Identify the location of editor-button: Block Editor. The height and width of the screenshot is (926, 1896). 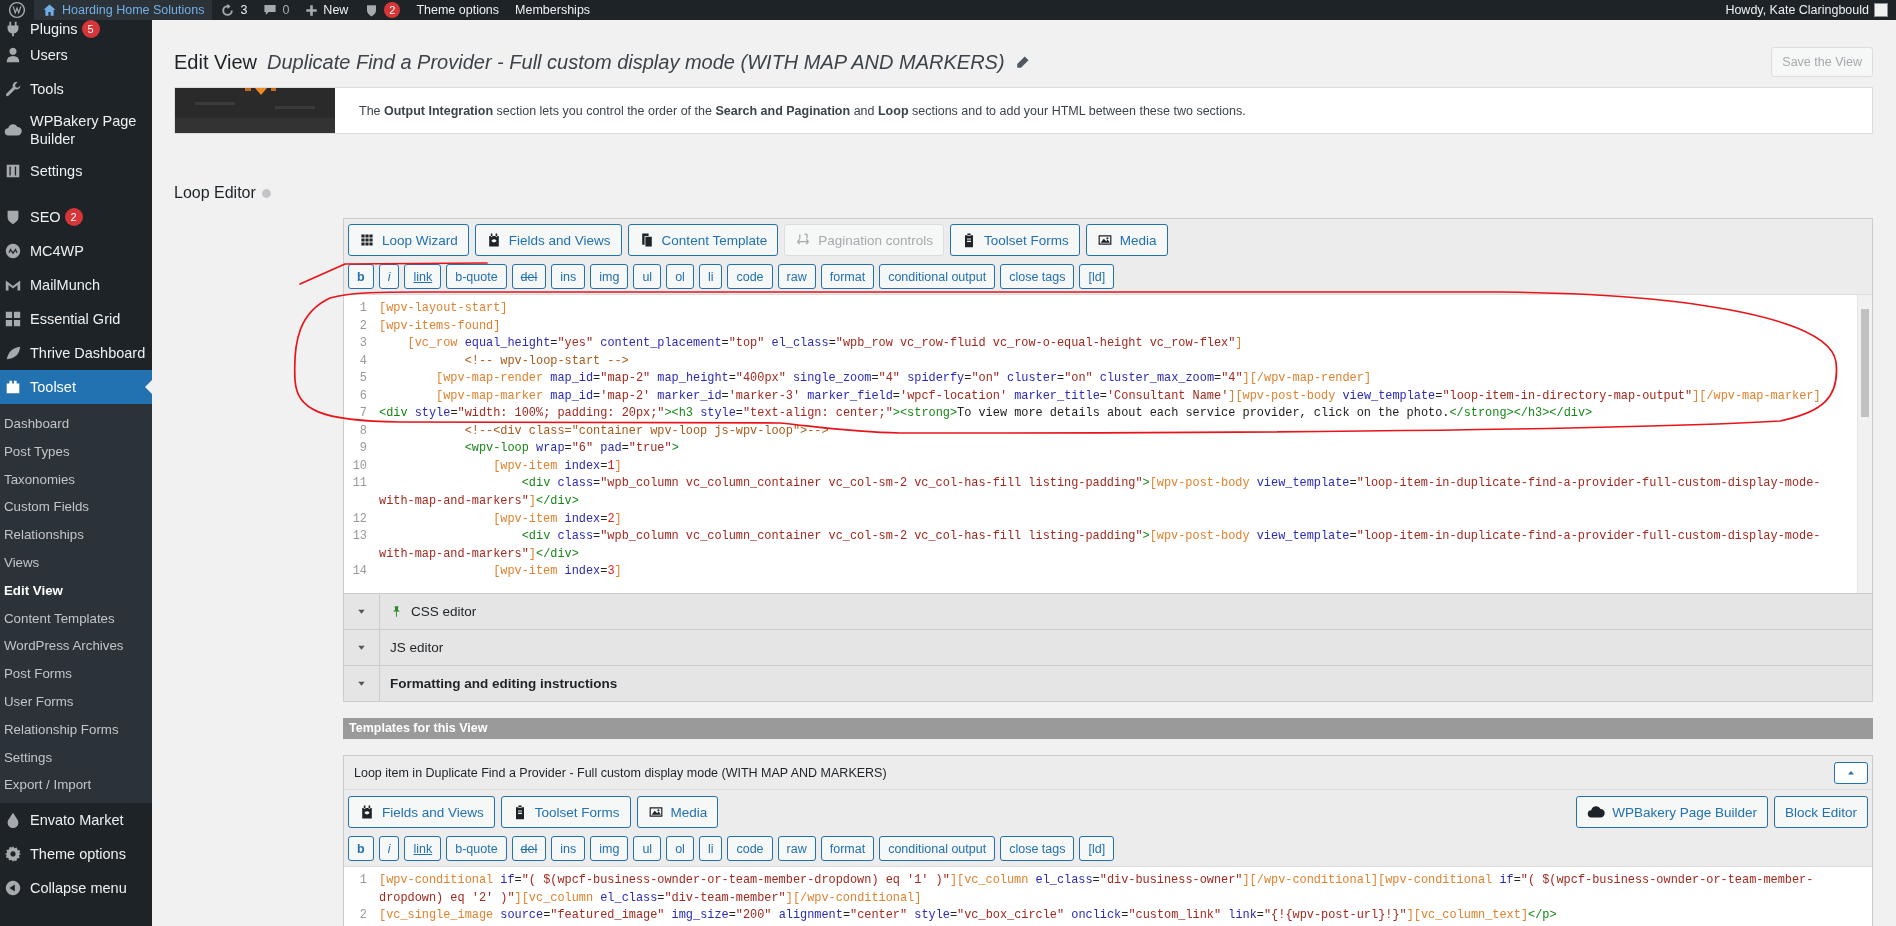
(1820, 812).